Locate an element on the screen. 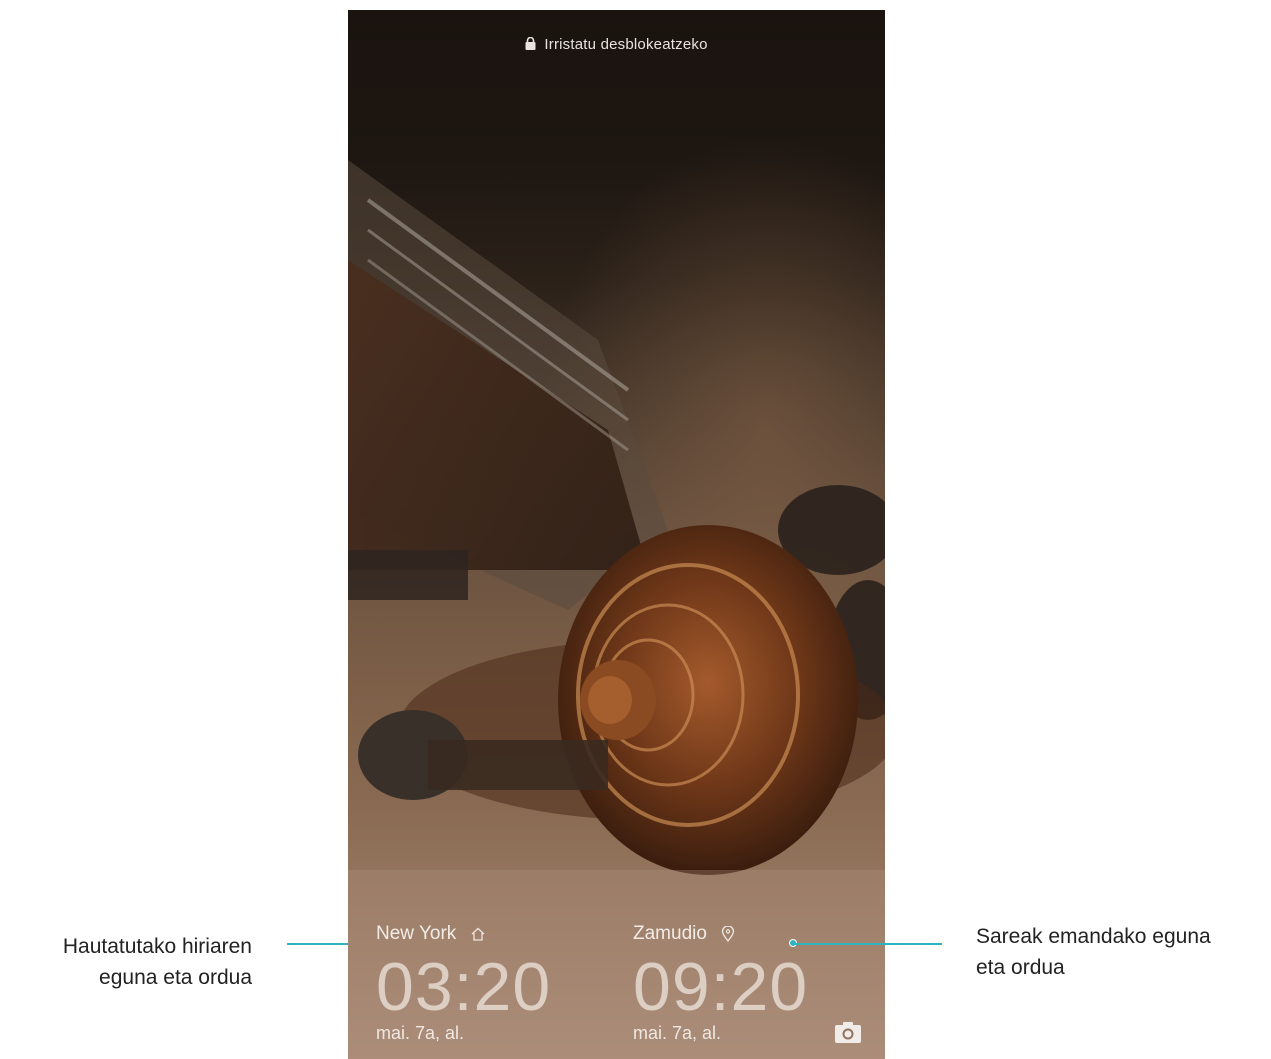 The width and height of the screenshot is (1271, 1059). network-city-row: Zamudio is located at coordinates (720, 934).